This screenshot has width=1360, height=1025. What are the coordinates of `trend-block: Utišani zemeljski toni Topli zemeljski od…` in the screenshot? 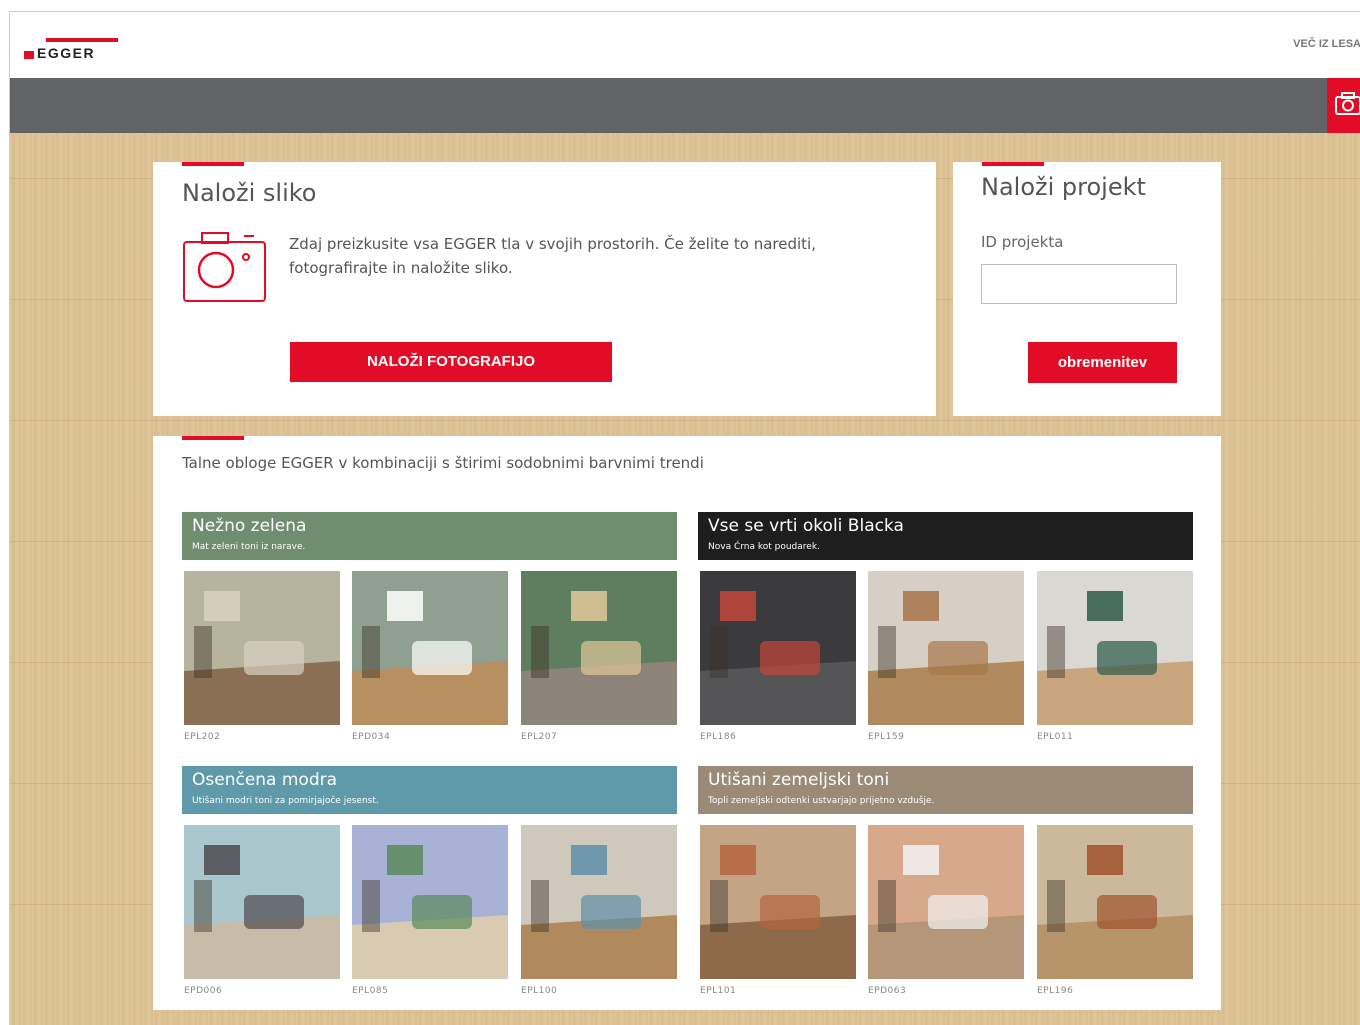 It's located at (945, 881).